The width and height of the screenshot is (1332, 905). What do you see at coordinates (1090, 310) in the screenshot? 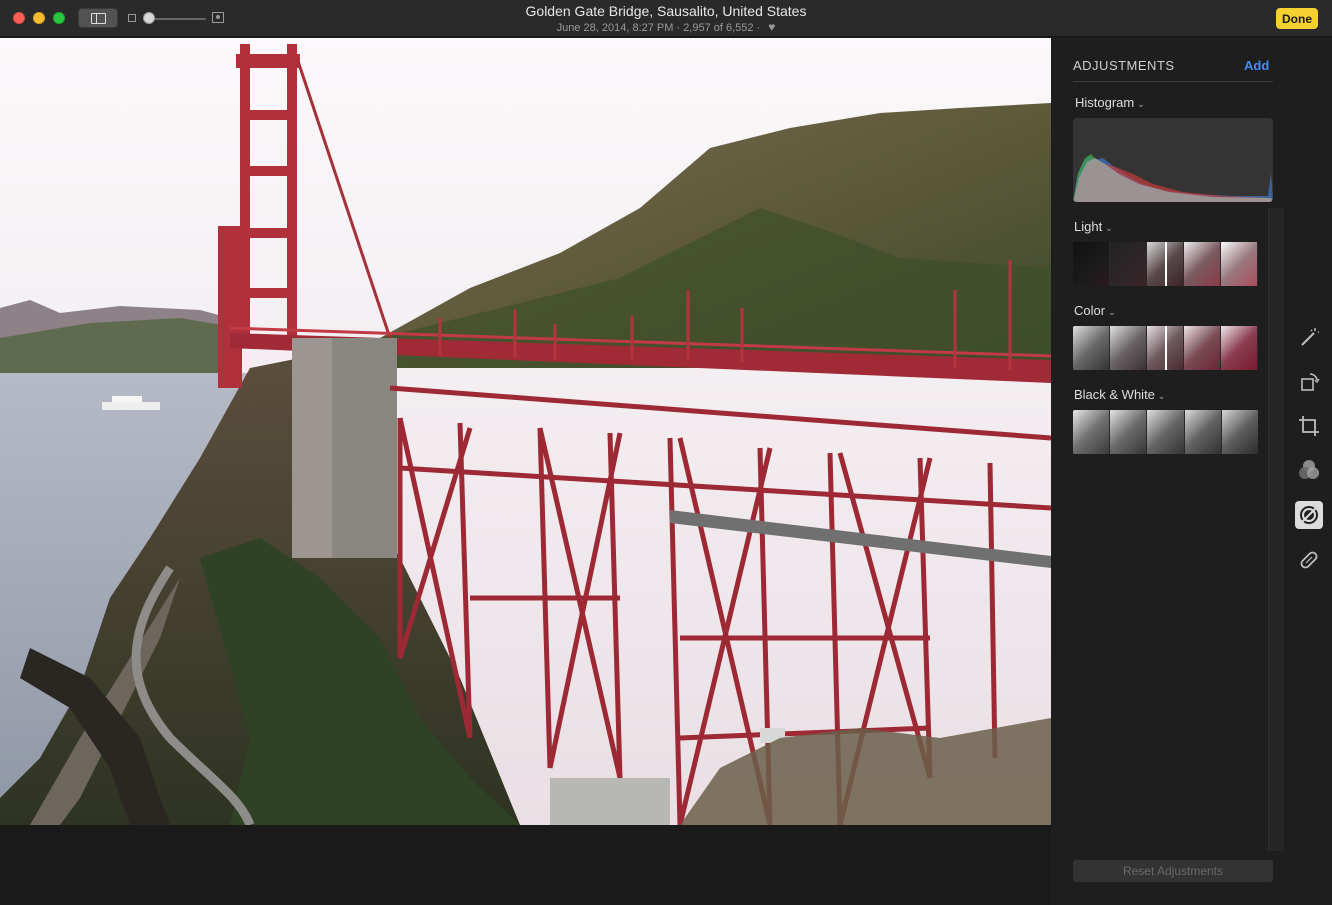
I see `color-label: Color` at bounding box center [1090, 310].